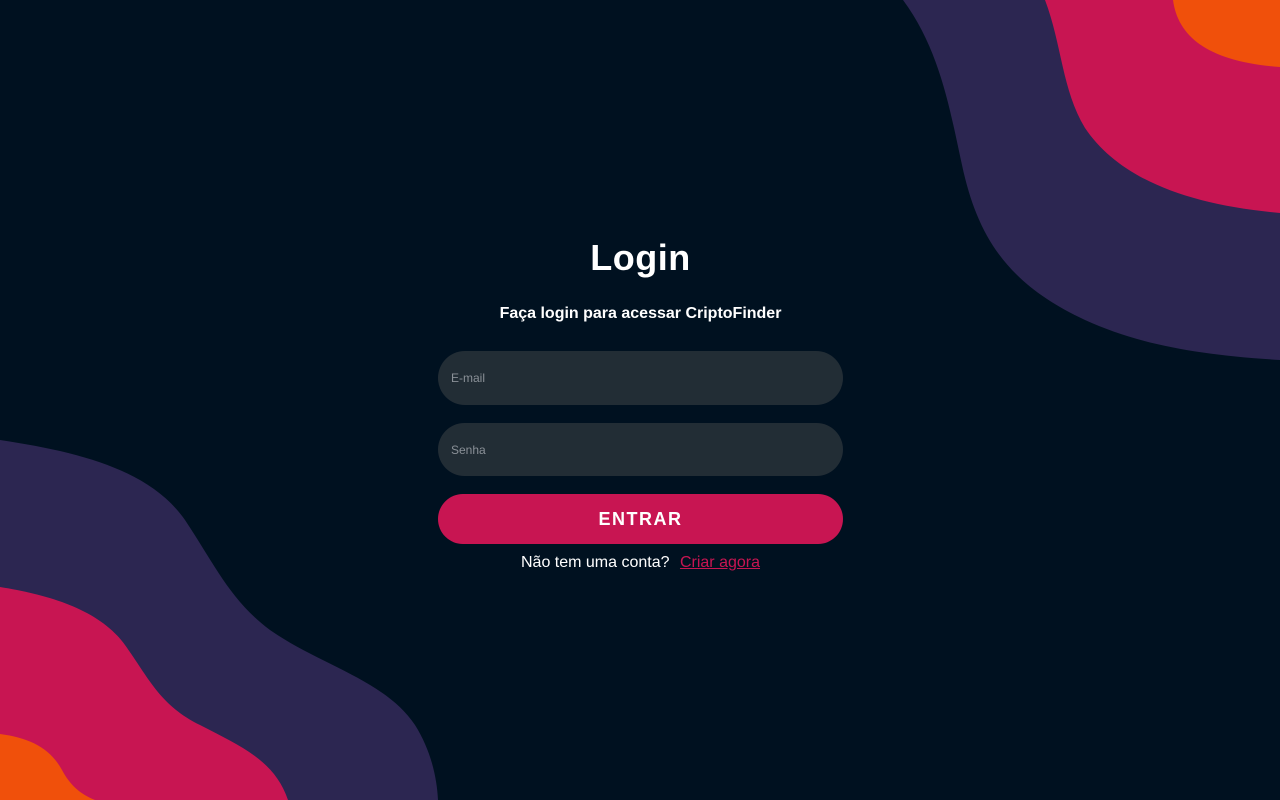 This screenshot has width=1280, height=800. I want to click on signup-row: Não tem uma conta? Criar agora, so click(640, 563).